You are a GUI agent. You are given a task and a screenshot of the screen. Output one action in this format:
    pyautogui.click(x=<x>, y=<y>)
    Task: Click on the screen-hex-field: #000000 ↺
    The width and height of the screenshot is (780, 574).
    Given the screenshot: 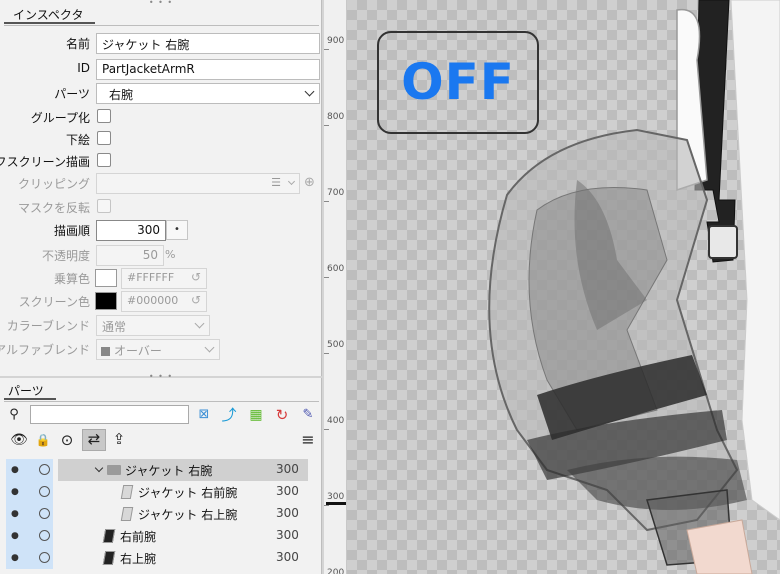 What is the action you would take?
    pyautogui.click(x=164, y=301)
    